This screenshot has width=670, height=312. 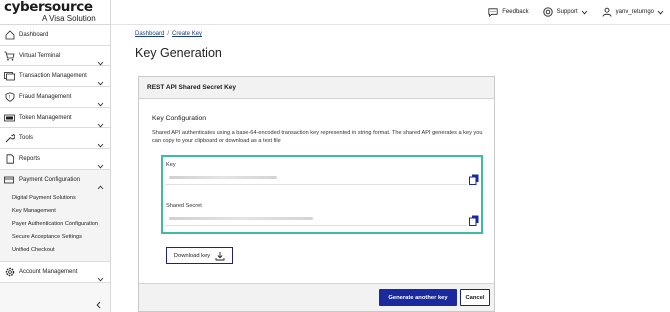 I want to click on breadcrumb: Dashboard / Create Key, so click(x=168, y=34).